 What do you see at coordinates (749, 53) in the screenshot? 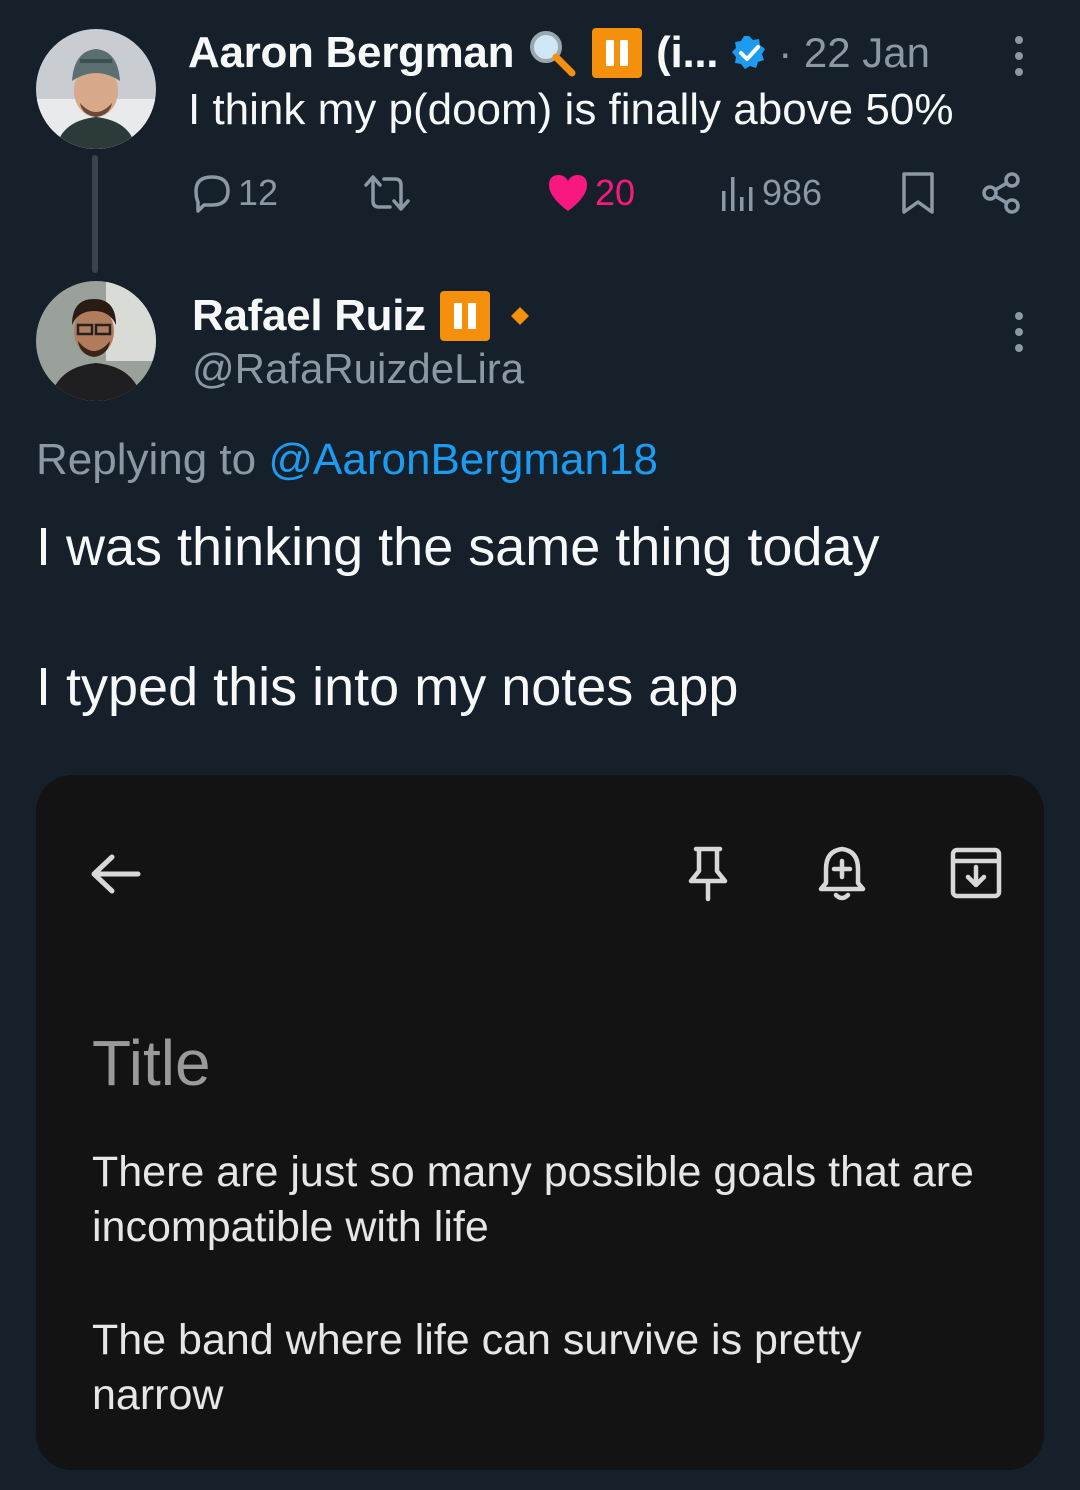
I see `verified-badge-icon` at bounding box center [749, 53].